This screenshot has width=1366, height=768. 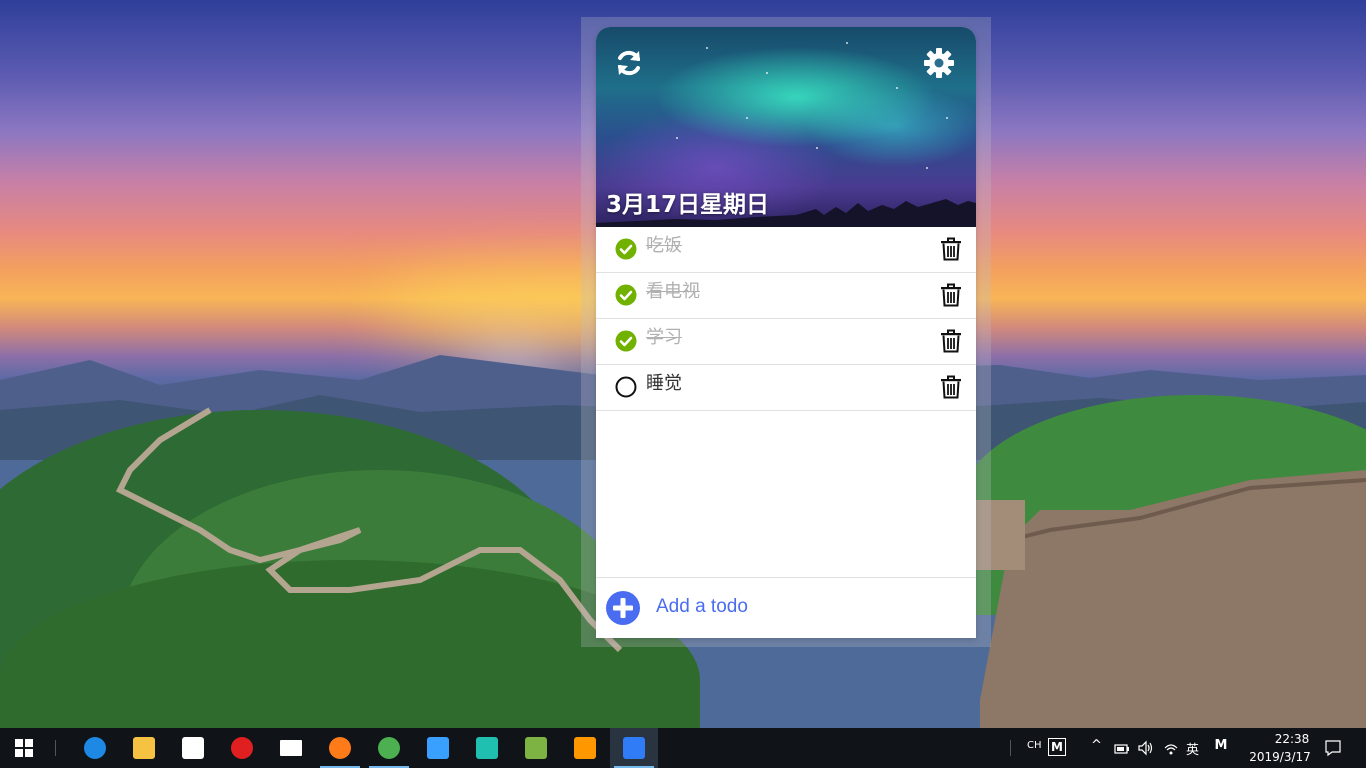 I want to click on taskbar-netease-music-button, so click(x=242, y=748).